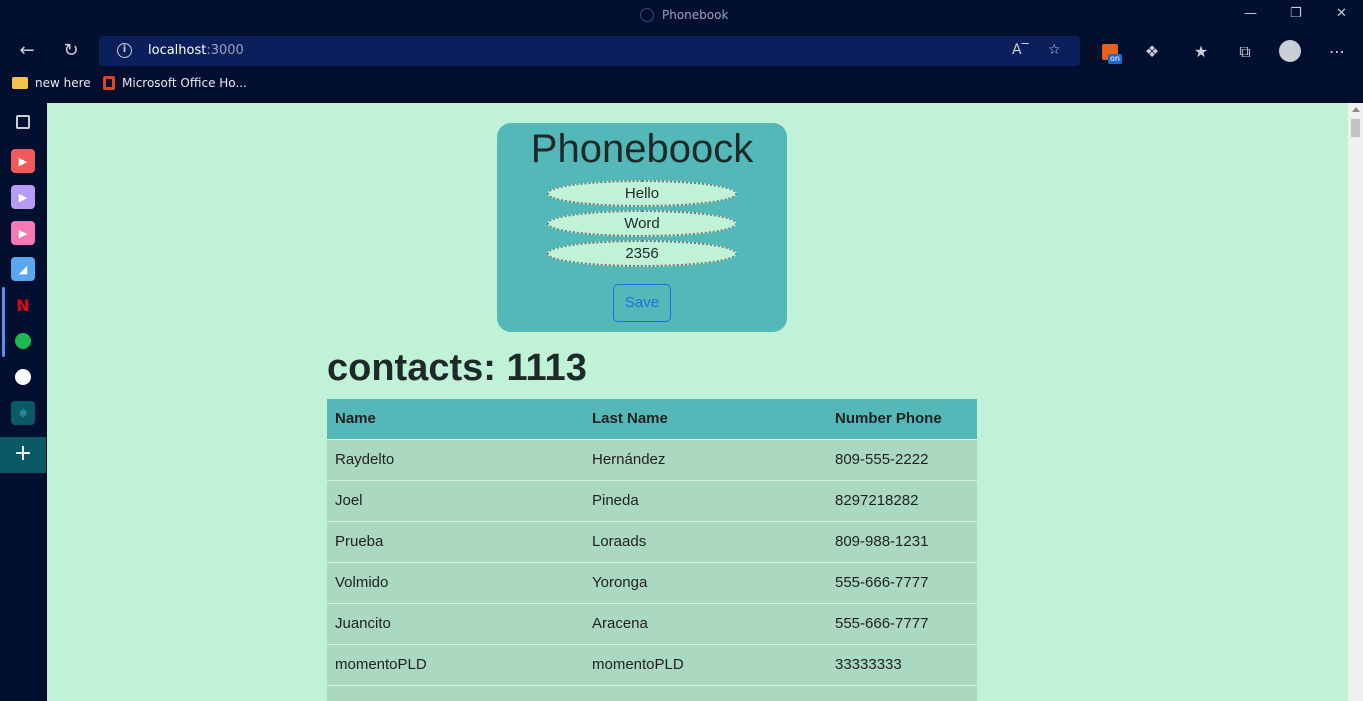 This screenshot has width=1363, height=701. I want to click on cell-phone: 809-988-1231, so click(882, 541).